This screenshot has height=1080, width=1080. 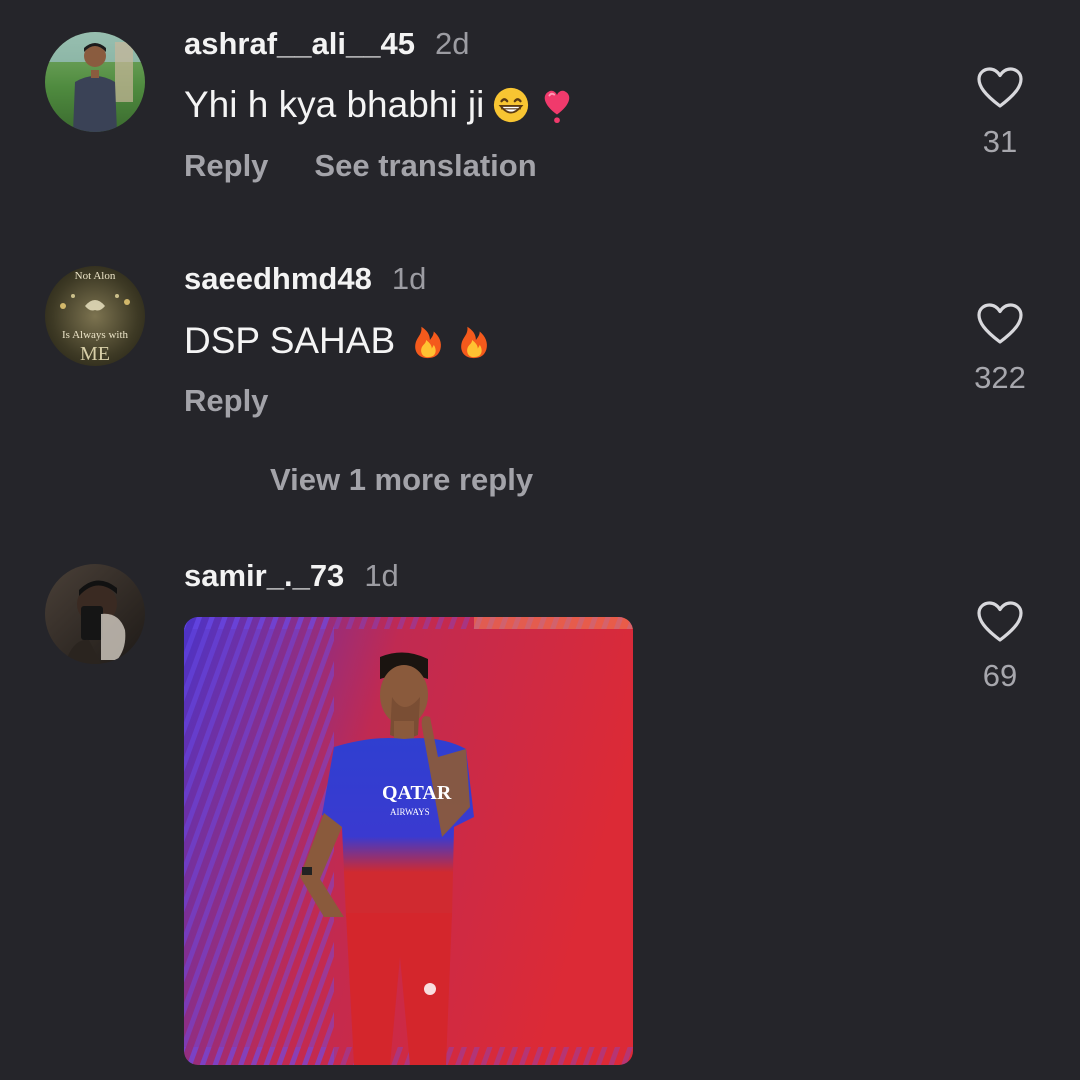 What do you see at coordinates (299, 44) in the screenshot?
I see `username: ashraf__ali__45` at bounding box center [299, 44].